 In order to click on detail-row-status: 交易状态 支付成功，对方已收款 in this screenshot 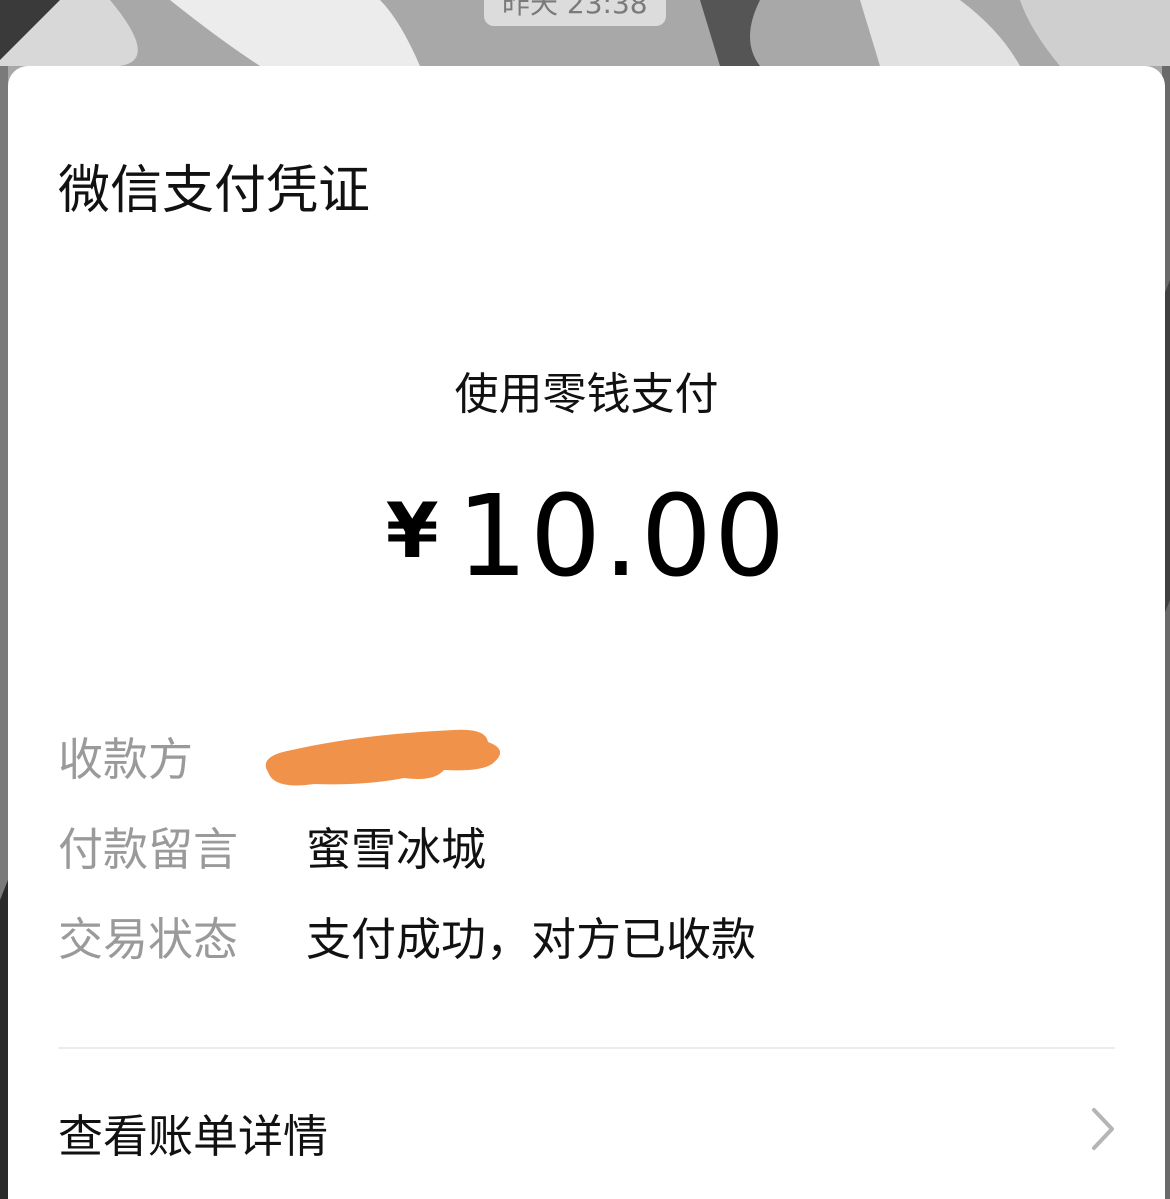, I will do `click(588, 940)`.